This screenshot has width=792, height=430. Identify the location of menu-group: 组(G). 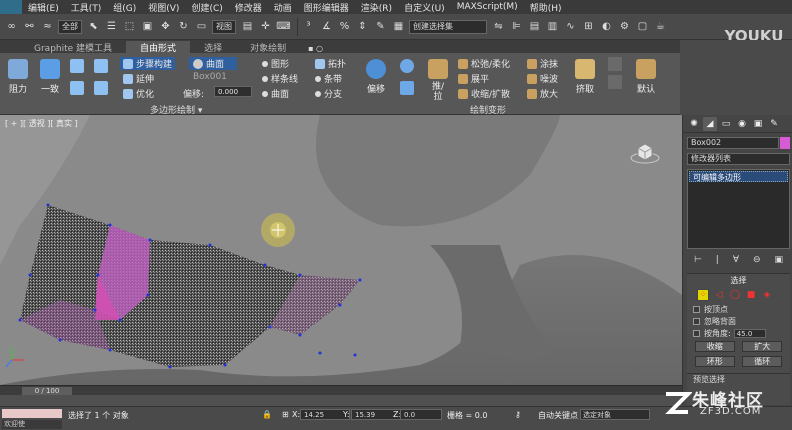
(124, 7).